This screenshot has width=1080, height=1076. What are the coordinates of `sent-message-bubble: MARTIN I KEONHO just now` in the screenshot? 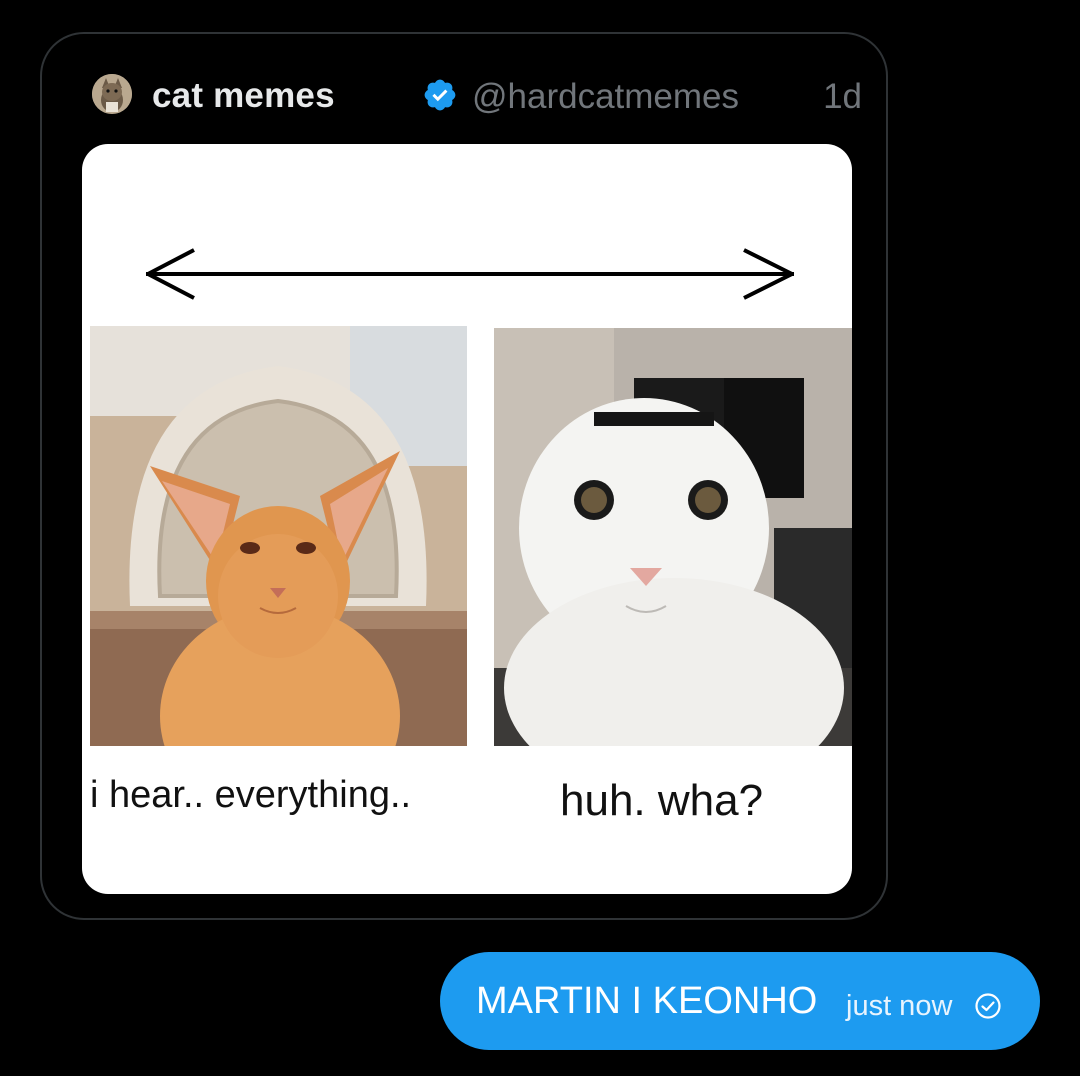 It's located at (740, 1001).